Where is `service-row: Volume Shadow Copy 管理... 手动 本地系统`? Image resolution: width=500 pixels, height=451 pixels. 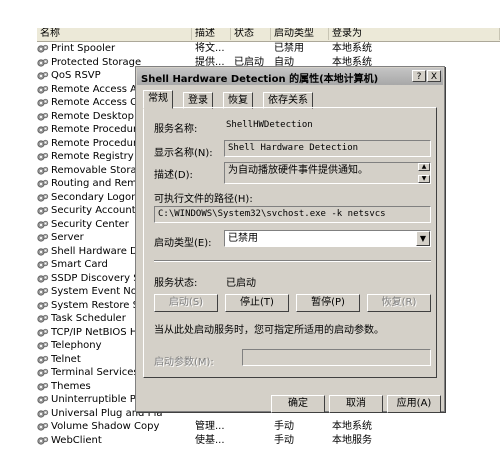
service-row: Volume Shadow Copy 管理... 手动 本地系统 is located at coordinates (268, 427).